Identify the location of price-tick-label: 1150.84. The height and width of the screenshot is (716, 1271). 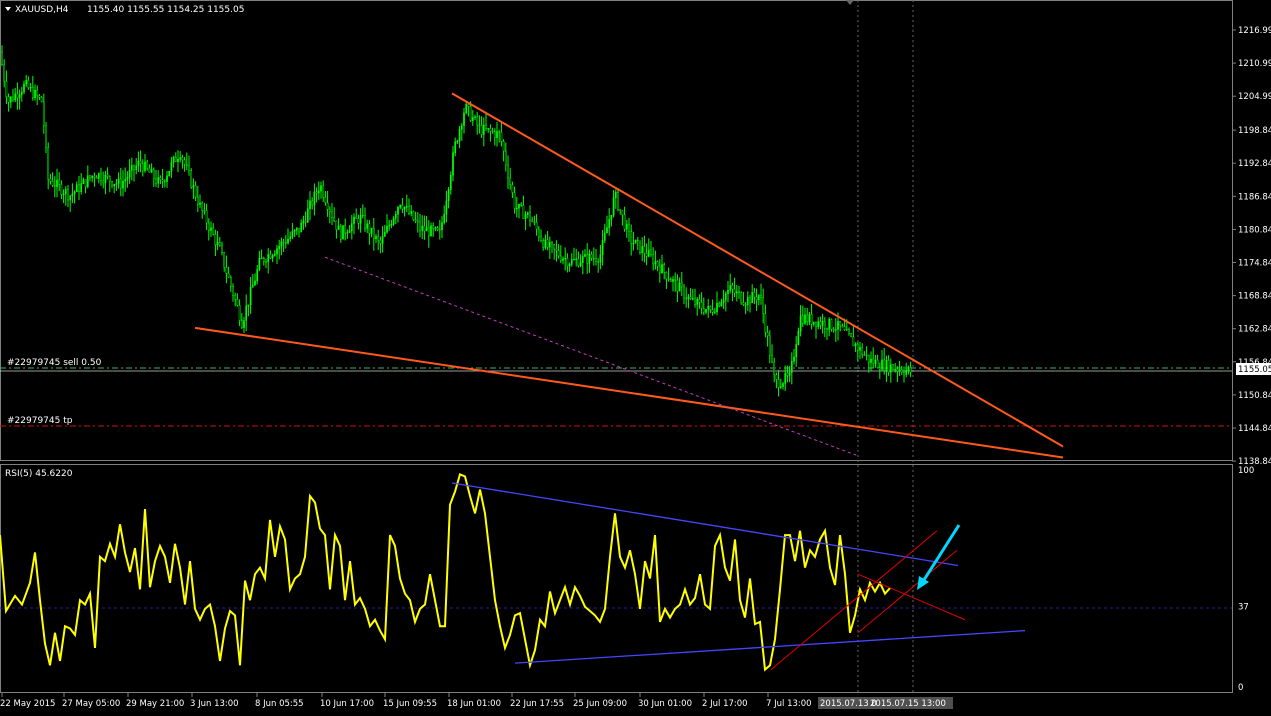
(1254, 396).